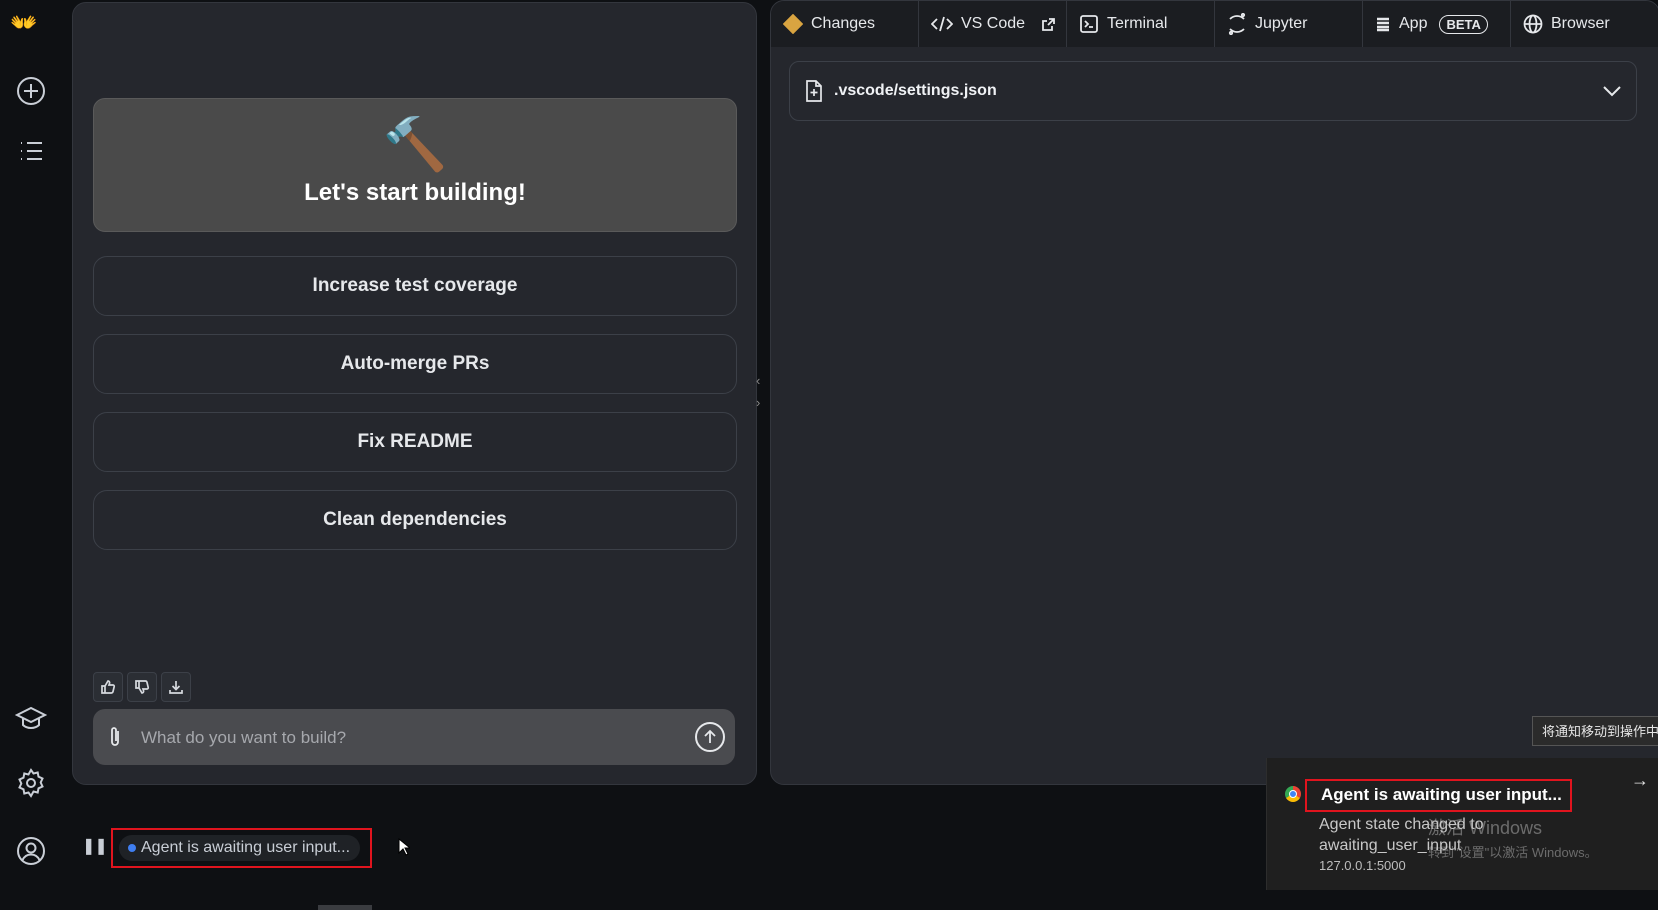  Describe the element at coordinates (415, 520) in the screenshot. I see `suggestion-button: Clean dependencies` at that location.